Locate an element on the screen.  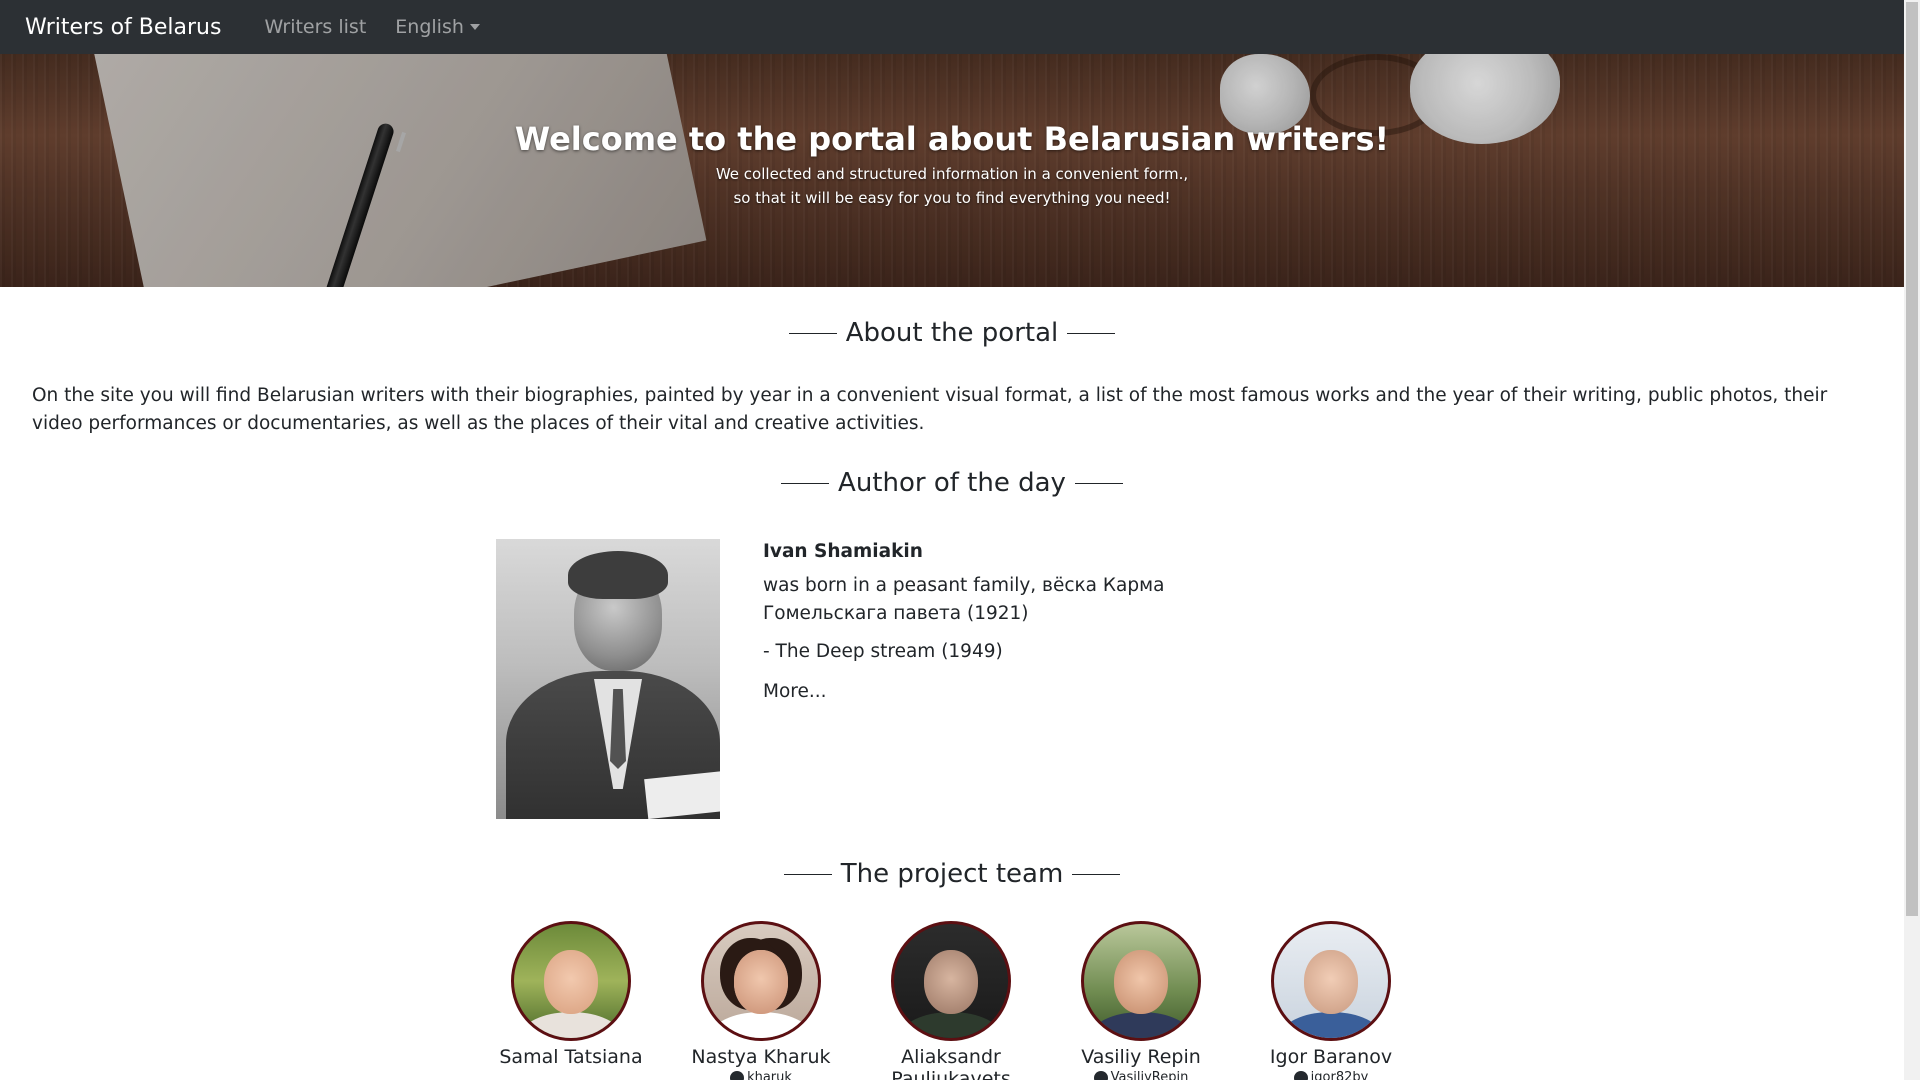
team-member: Aliaksandr Pauliukavets is located at coordinates (951, 1000).